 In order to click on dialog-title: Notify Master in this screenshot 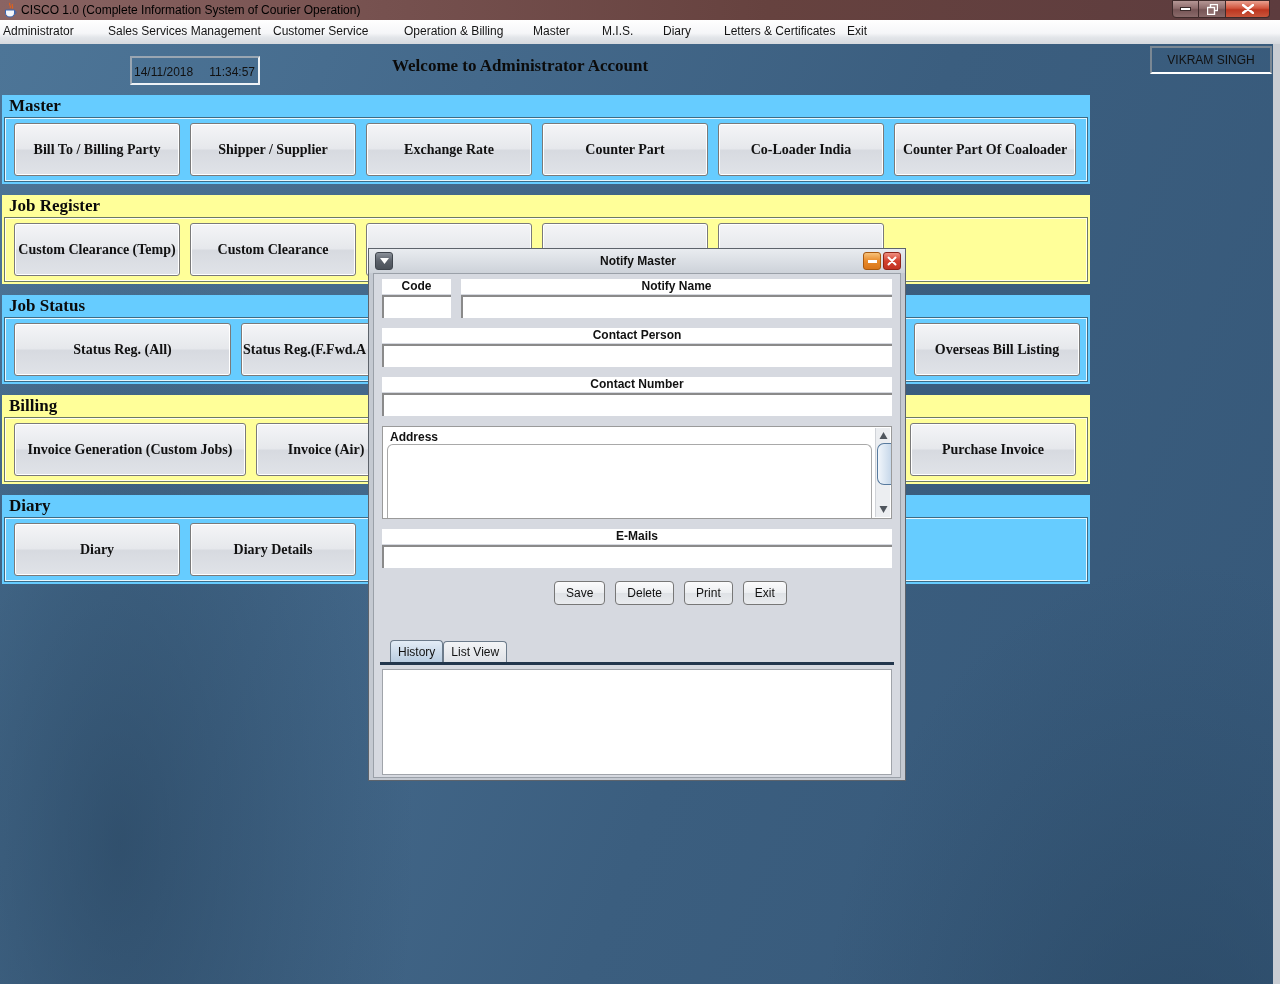, I will do `click(638, 261)`.